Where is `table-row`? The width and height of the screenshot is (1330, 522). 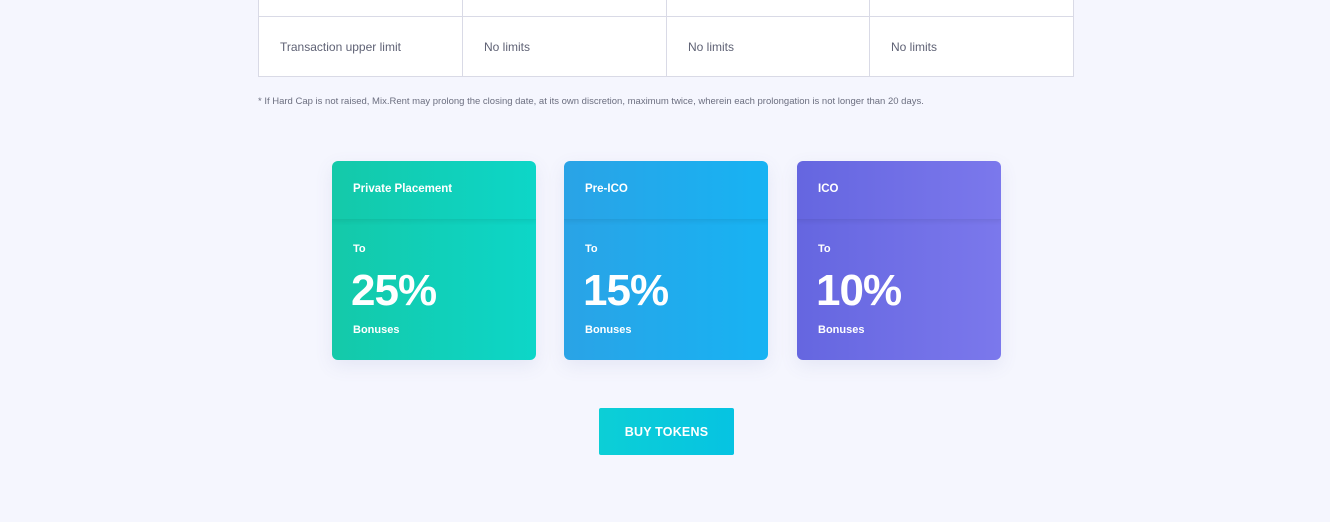
table-row is located at coordinates (666, 8).